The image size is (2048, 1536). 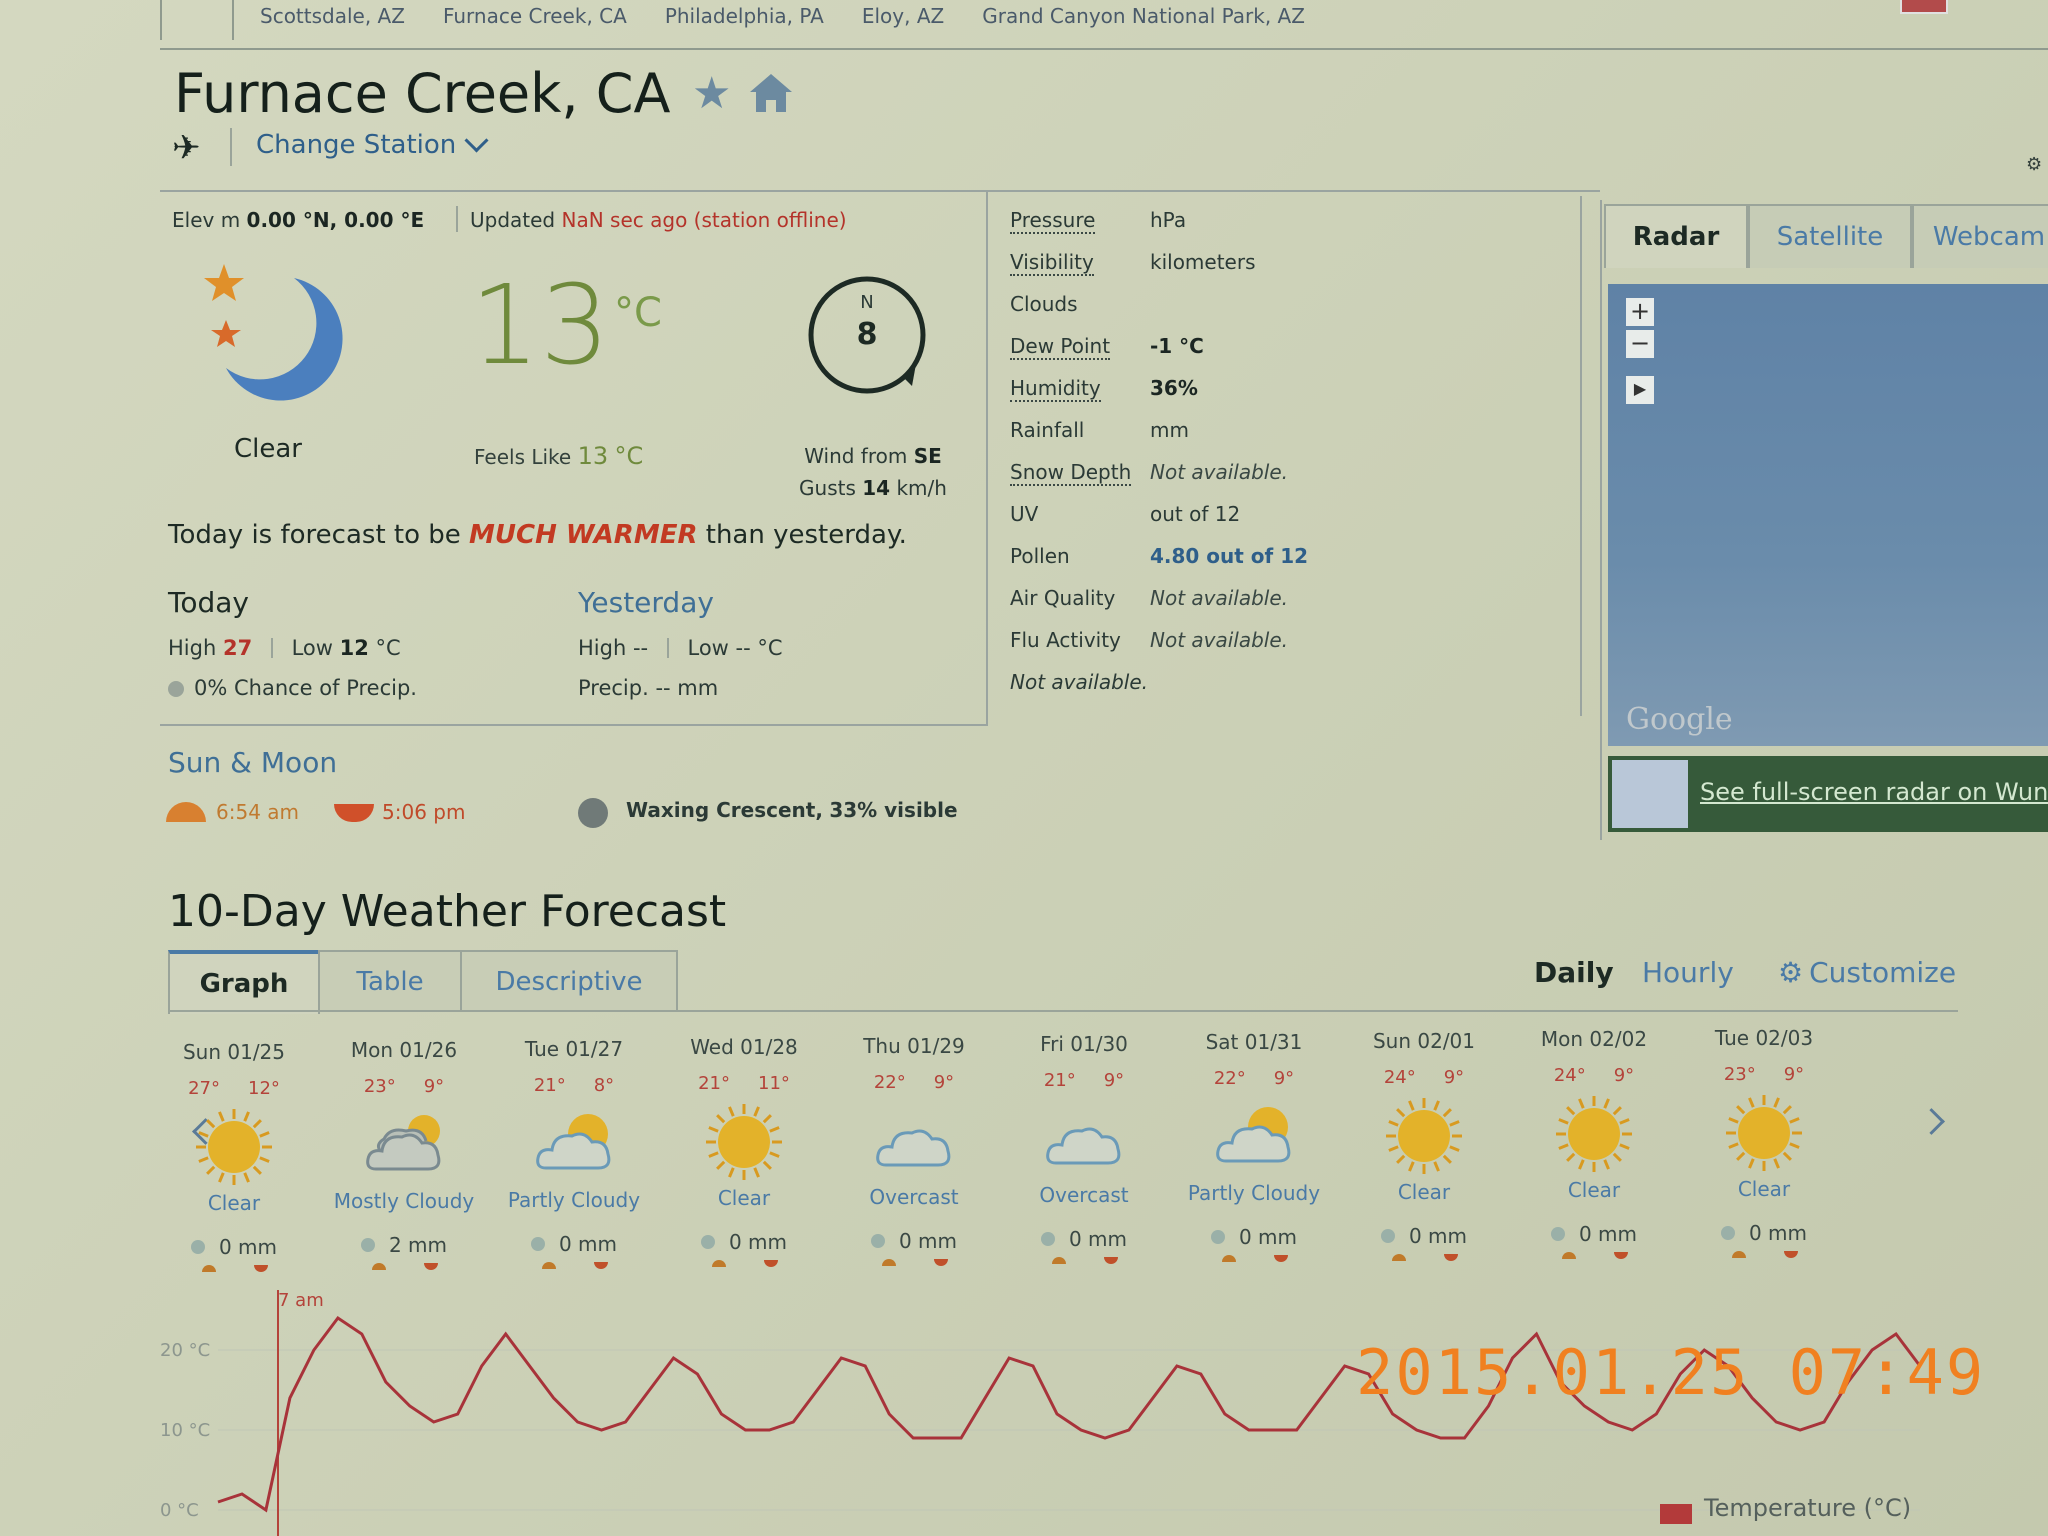 I want to click on recent-station-link: Grand Canyon National Park, AZ, so click(x=1143, y=16).